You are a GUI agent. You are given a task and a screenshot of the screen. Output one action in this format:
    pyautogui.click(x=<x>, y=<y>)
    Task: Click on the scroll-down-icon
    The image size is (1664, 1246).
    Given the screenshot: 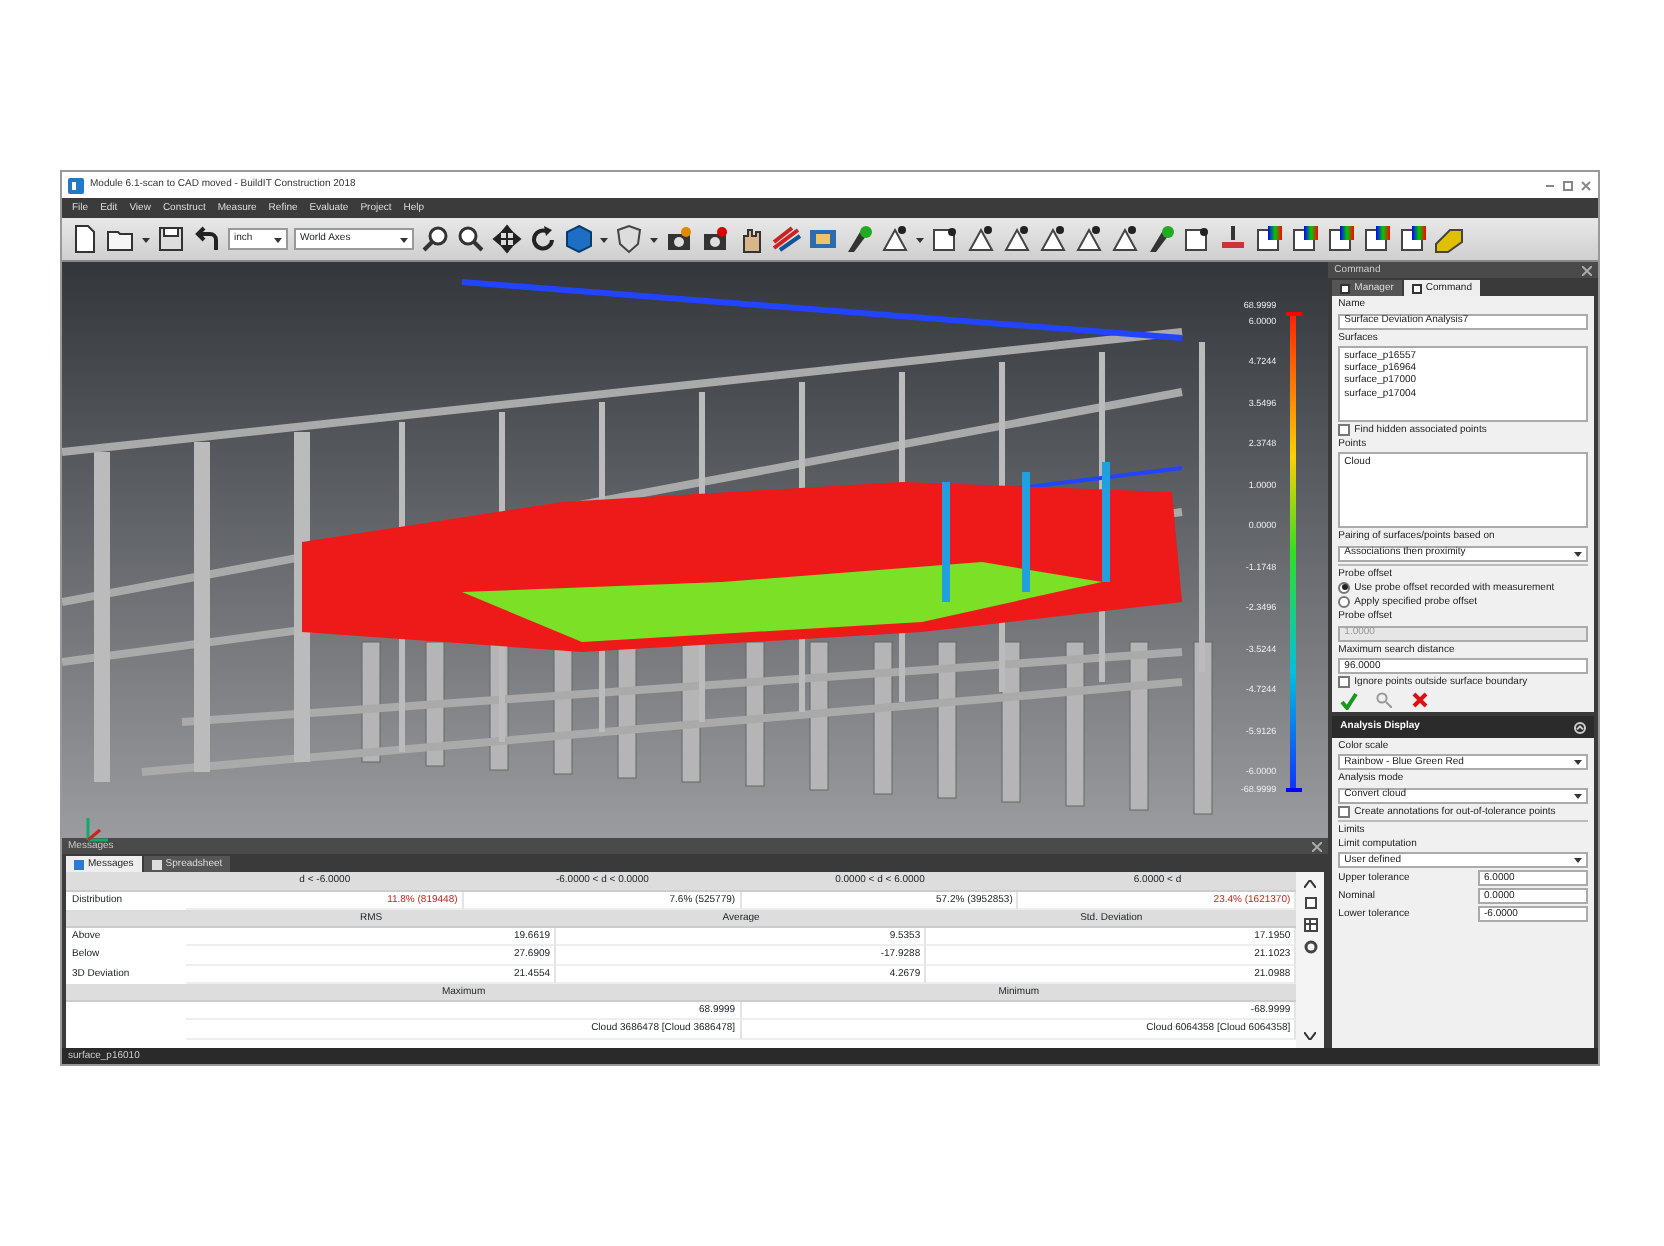 What is the action you would take?
    pyautogui.click(x=1310, y=1036)
    